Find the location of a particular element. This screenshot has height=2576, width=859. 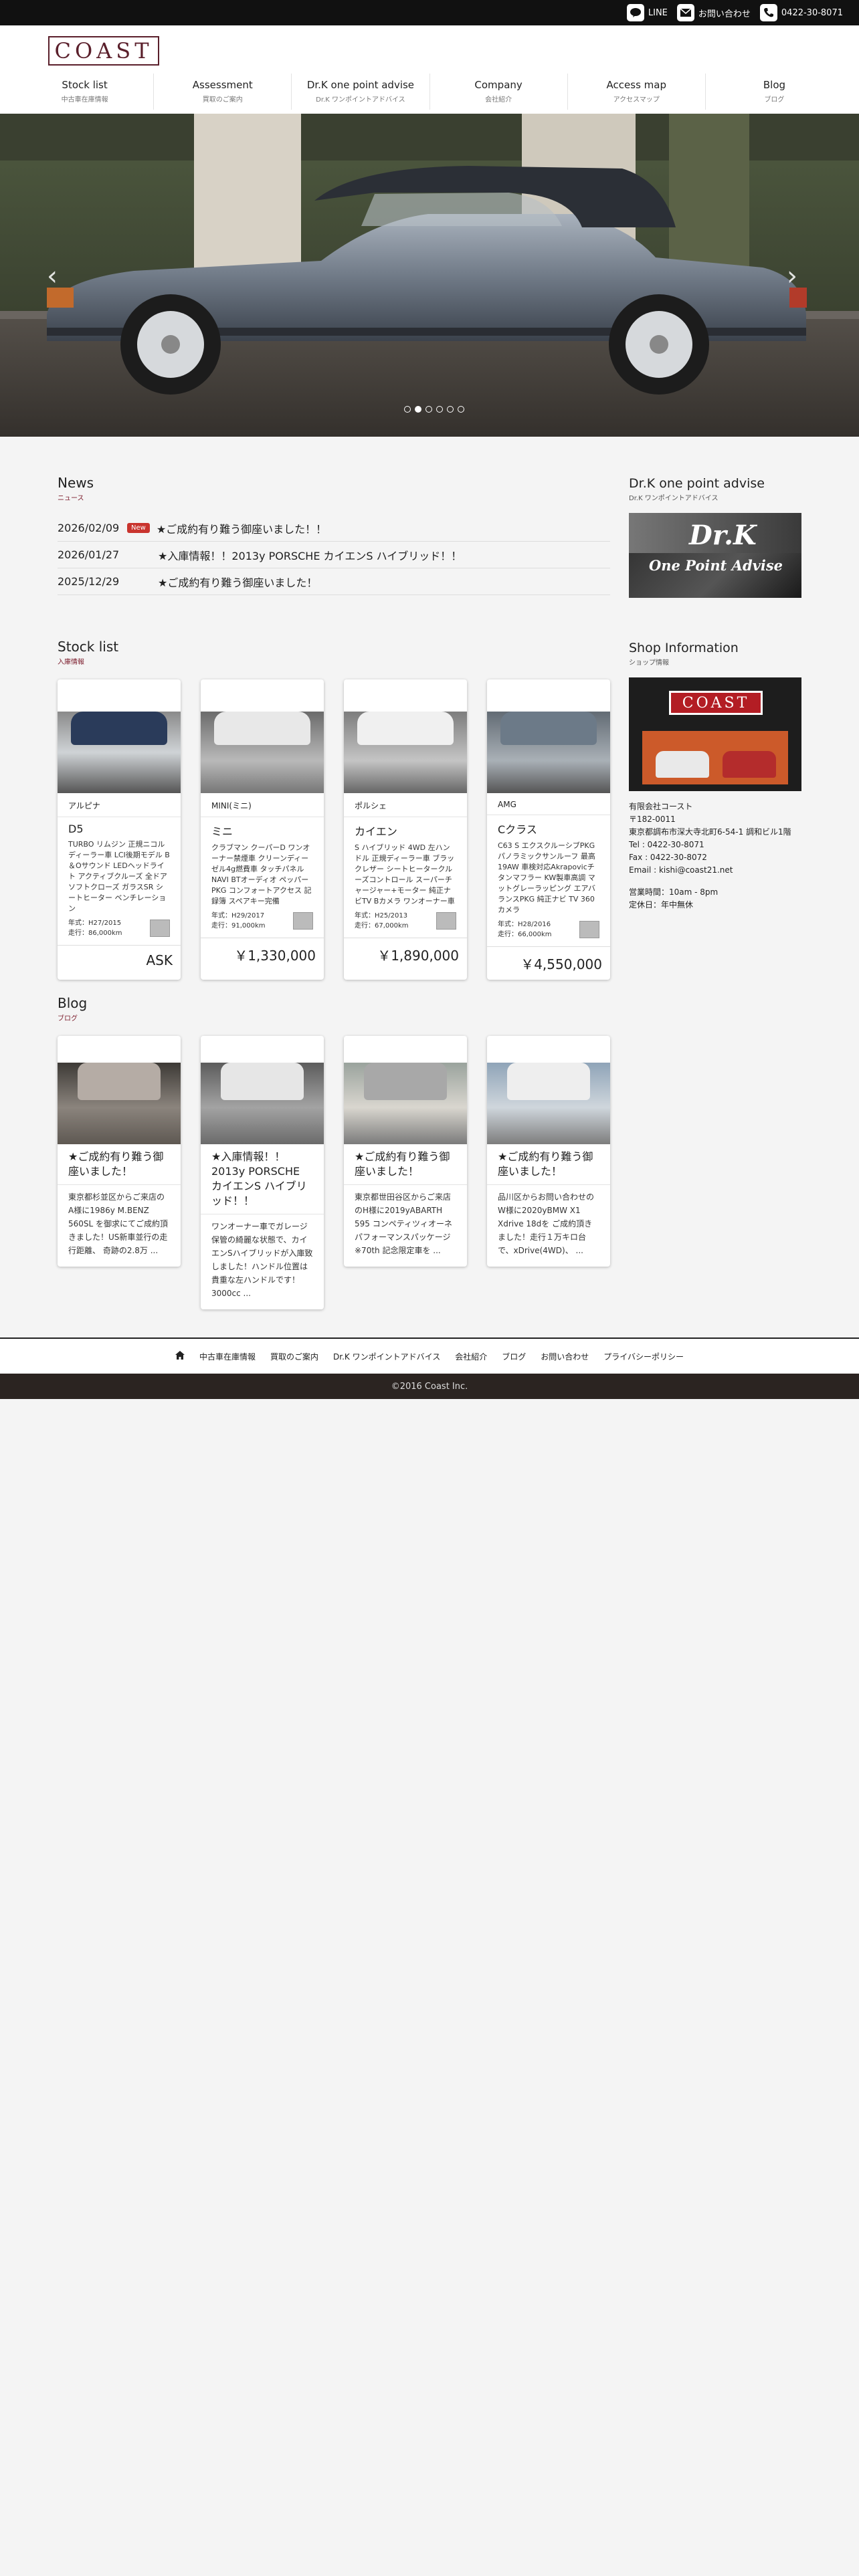

nav-sublabel: アクセスマップ is located at coordinates (636, 100).